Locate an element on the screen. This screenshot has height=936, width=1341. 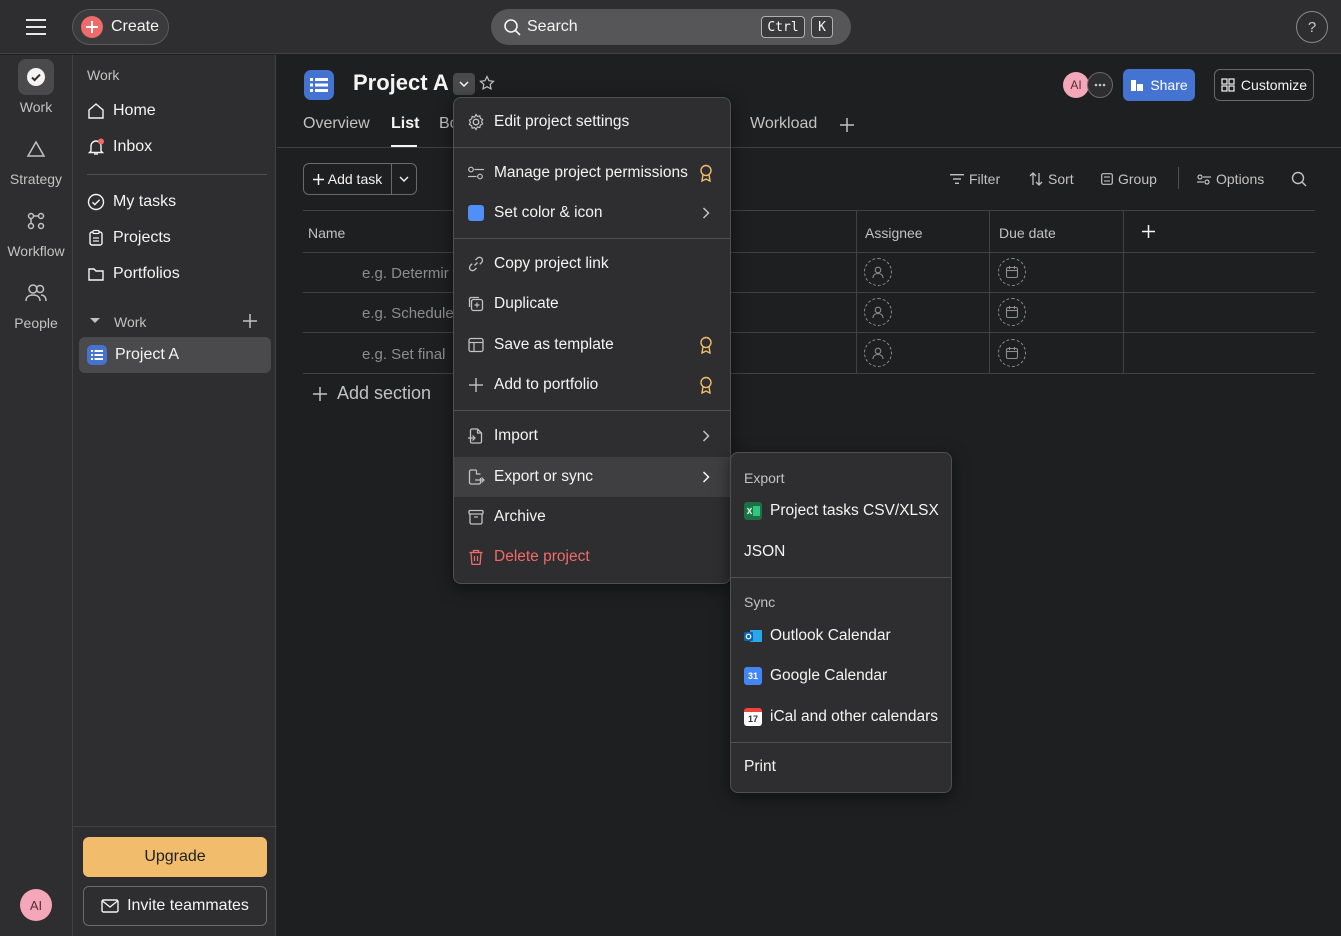
submenu-item-label: Print is located at coordinates (760, 766).